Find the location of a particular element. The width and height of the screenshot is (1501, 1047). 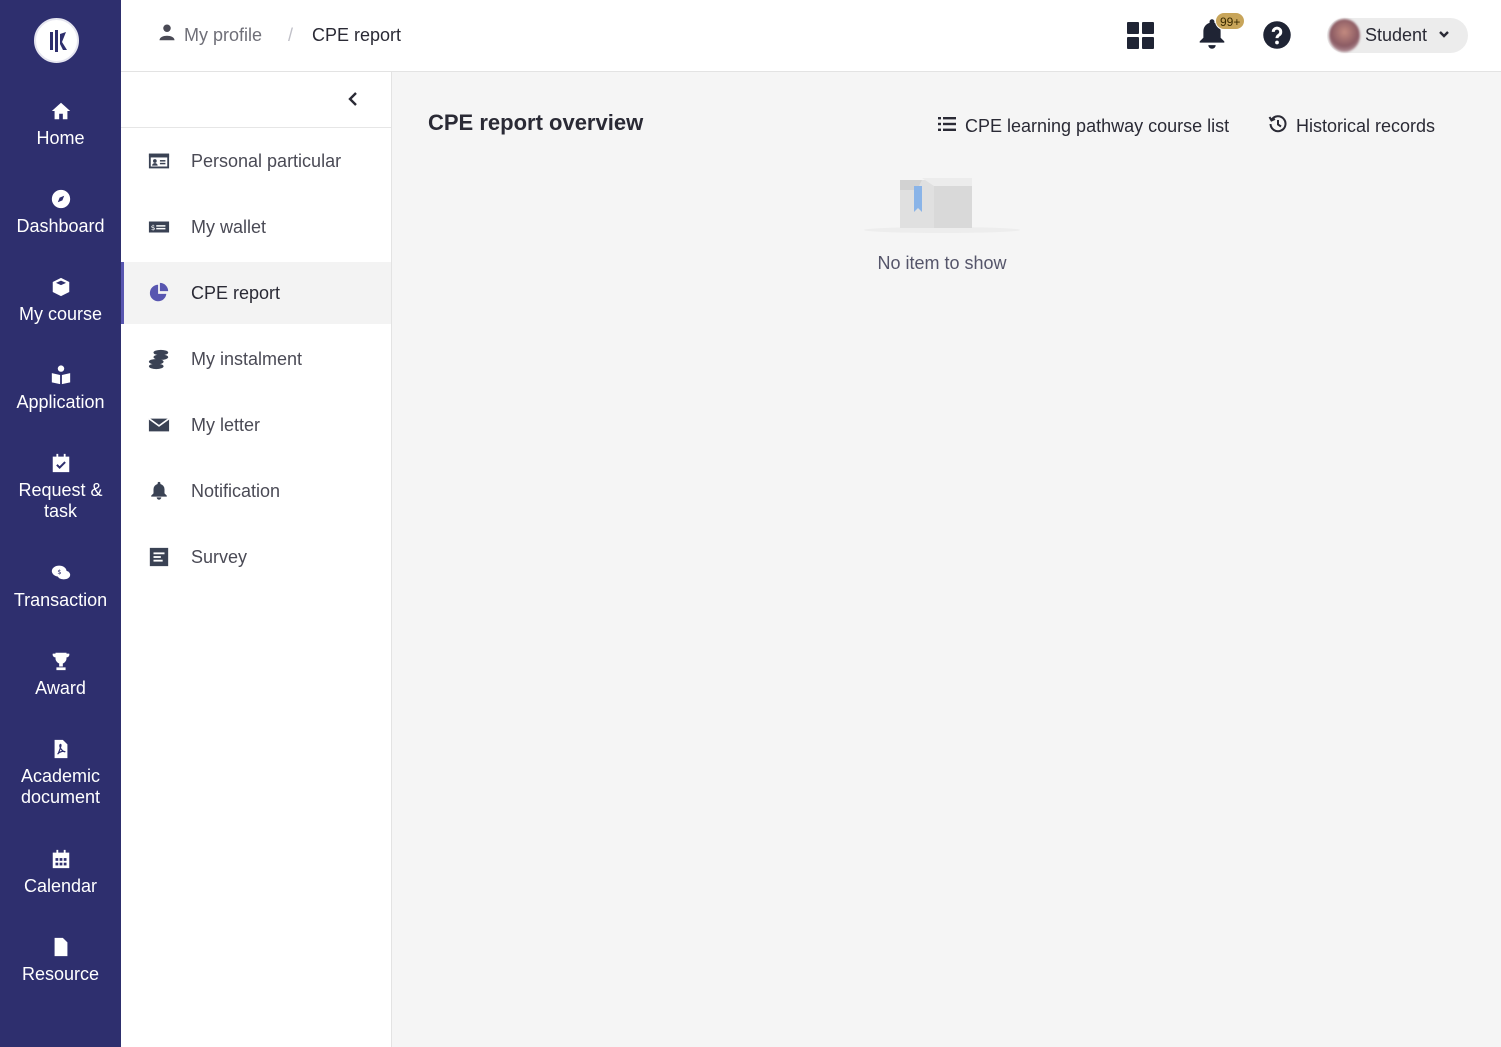

subnav-item-label: CPE report is located at coordinates (236, 293).